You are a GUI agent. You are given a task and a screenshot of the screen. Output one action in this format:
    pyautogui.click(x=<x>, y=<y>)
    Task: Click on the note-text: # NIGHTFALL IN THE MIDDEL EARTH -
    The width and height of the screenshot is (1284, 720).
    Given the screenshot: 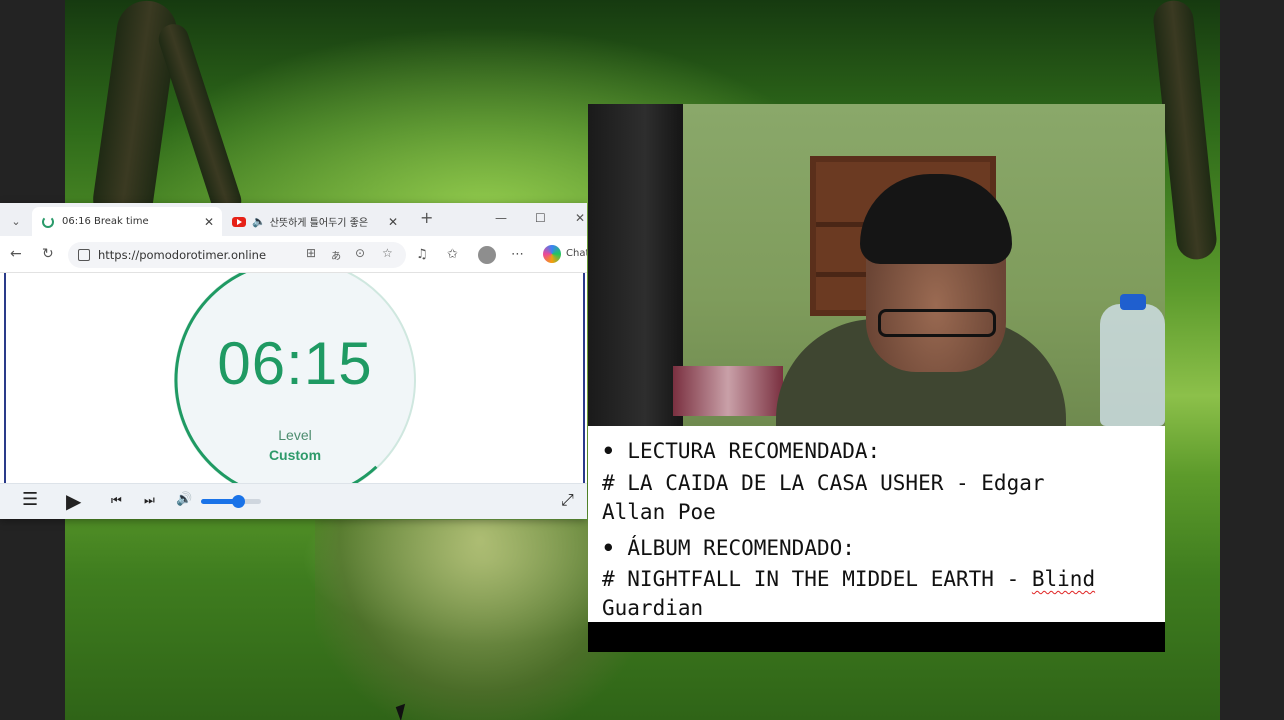 What is the action you would take?
    pyautogui.click(x=817, y=579)
    